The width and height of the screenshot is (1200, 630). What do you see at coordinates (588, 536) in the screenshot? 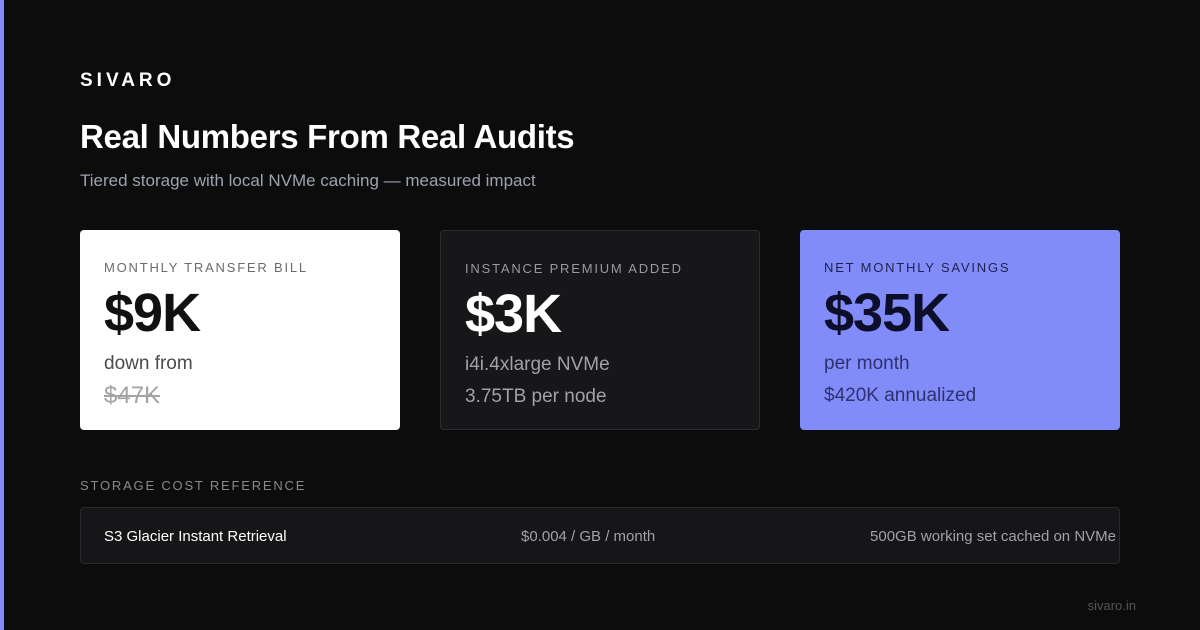
I see `reference-price: $0.004 / GB / month` at bounding box center [588, 536].